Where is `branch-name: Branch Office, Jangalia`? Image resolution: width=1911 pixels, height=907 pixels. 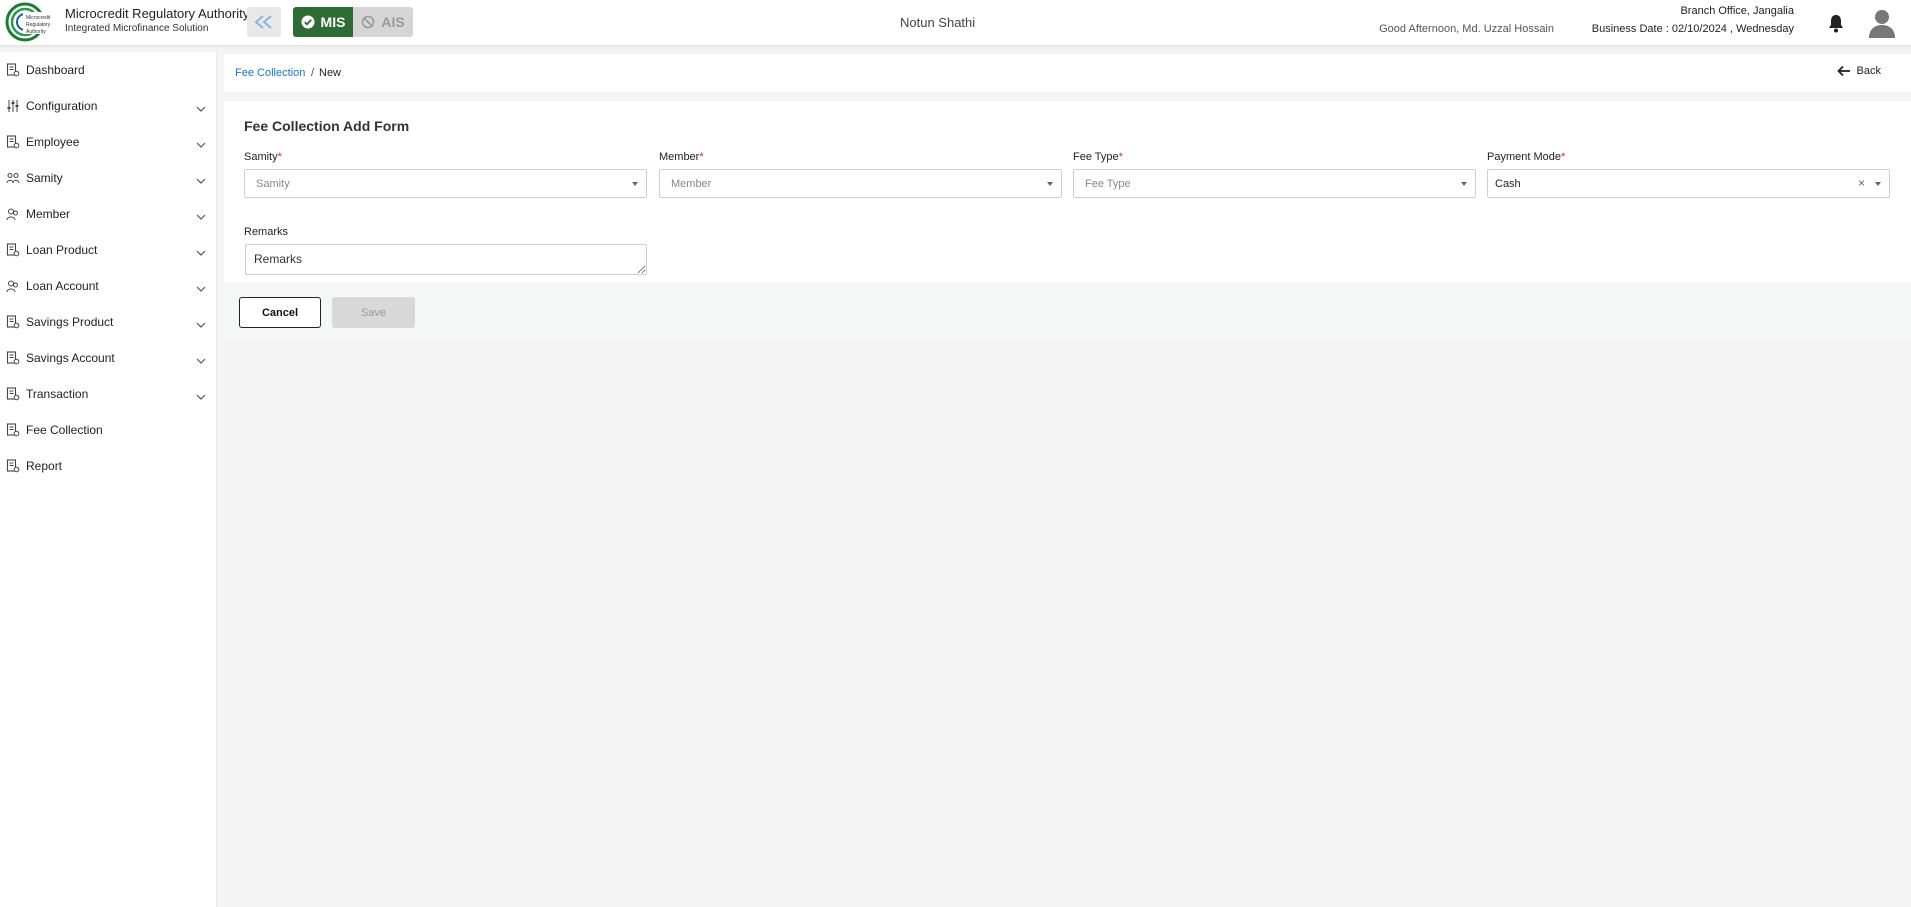 branch-name: Branch Office, Jangalia is located at coordinates (1737, 11).